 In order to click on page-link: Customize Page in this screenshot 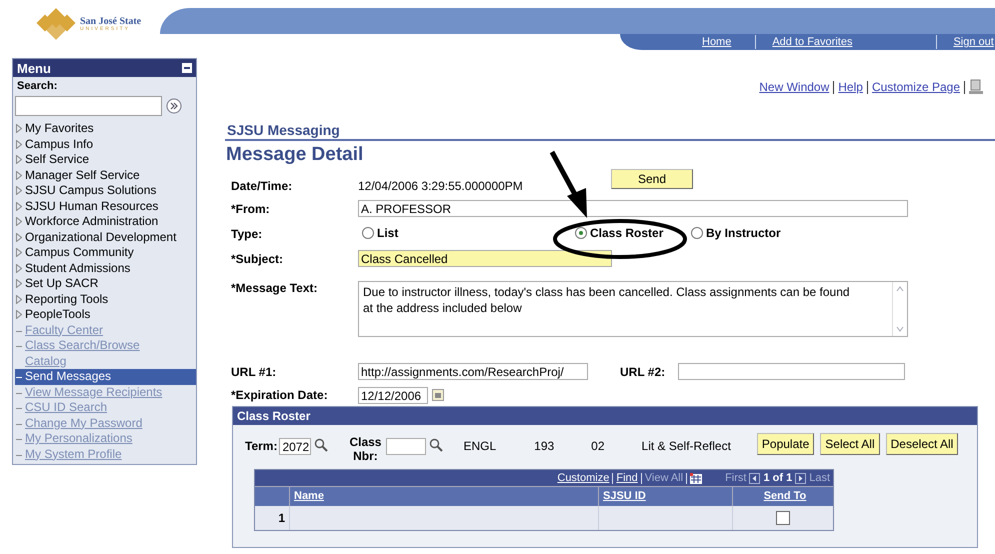, I will do `click(916, 87)`.